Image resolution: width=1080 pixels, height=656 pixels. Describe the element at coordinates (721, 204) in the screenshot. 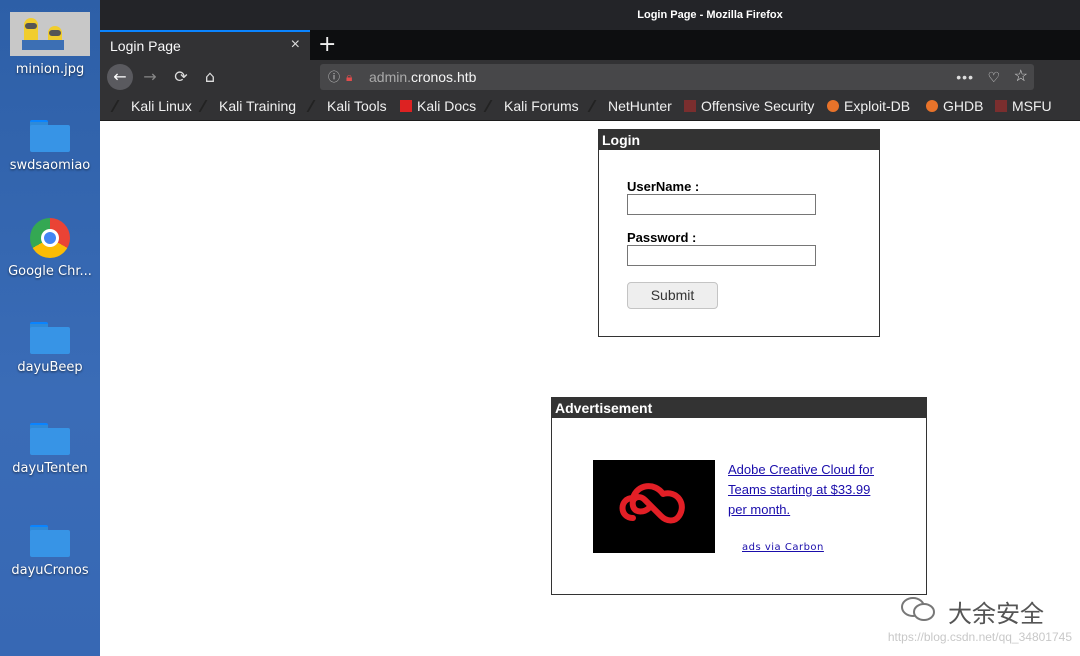

I see `username-input` at that location.